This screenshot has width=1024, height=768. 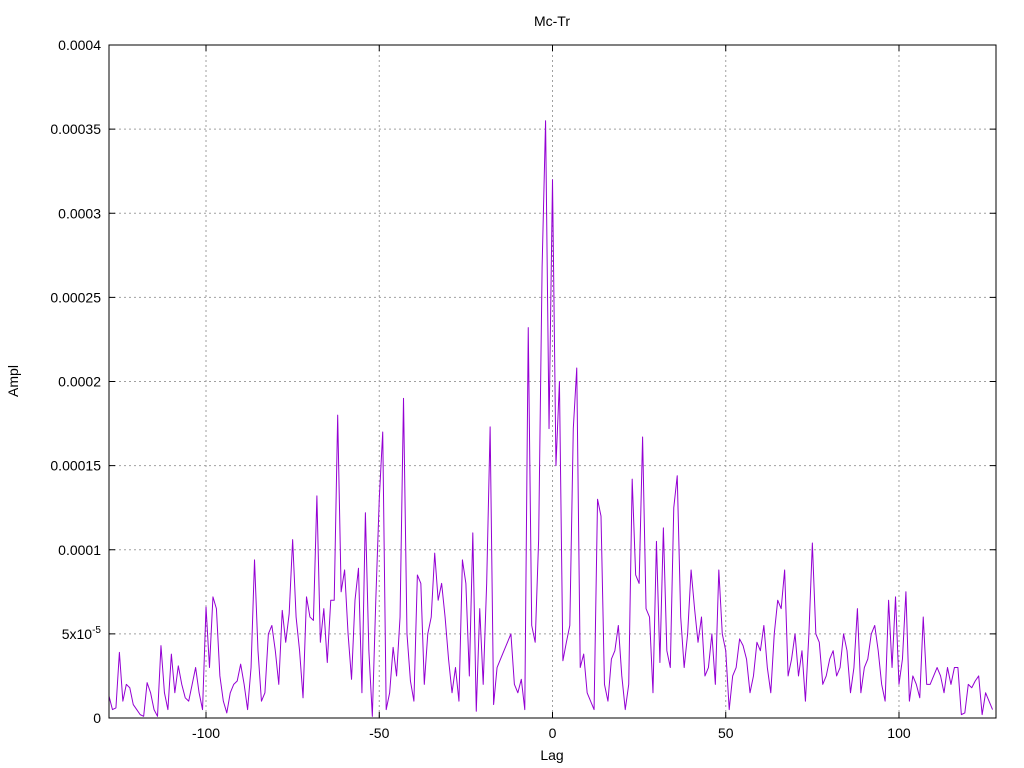 I want to click on y-tick-label-text: 0, so click(x=97, y=718).